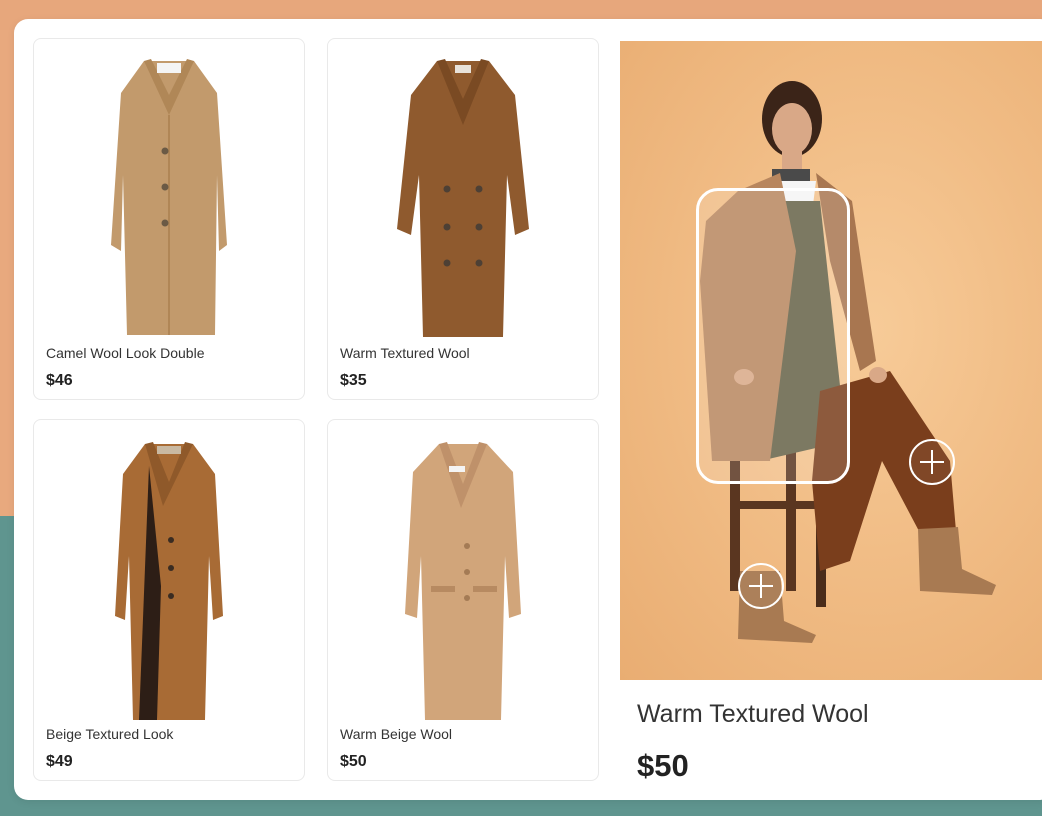  Describe the element at coordinates (125, 353) in the screenshot. I see `product-name: Camel Wool Look Double` at that location.